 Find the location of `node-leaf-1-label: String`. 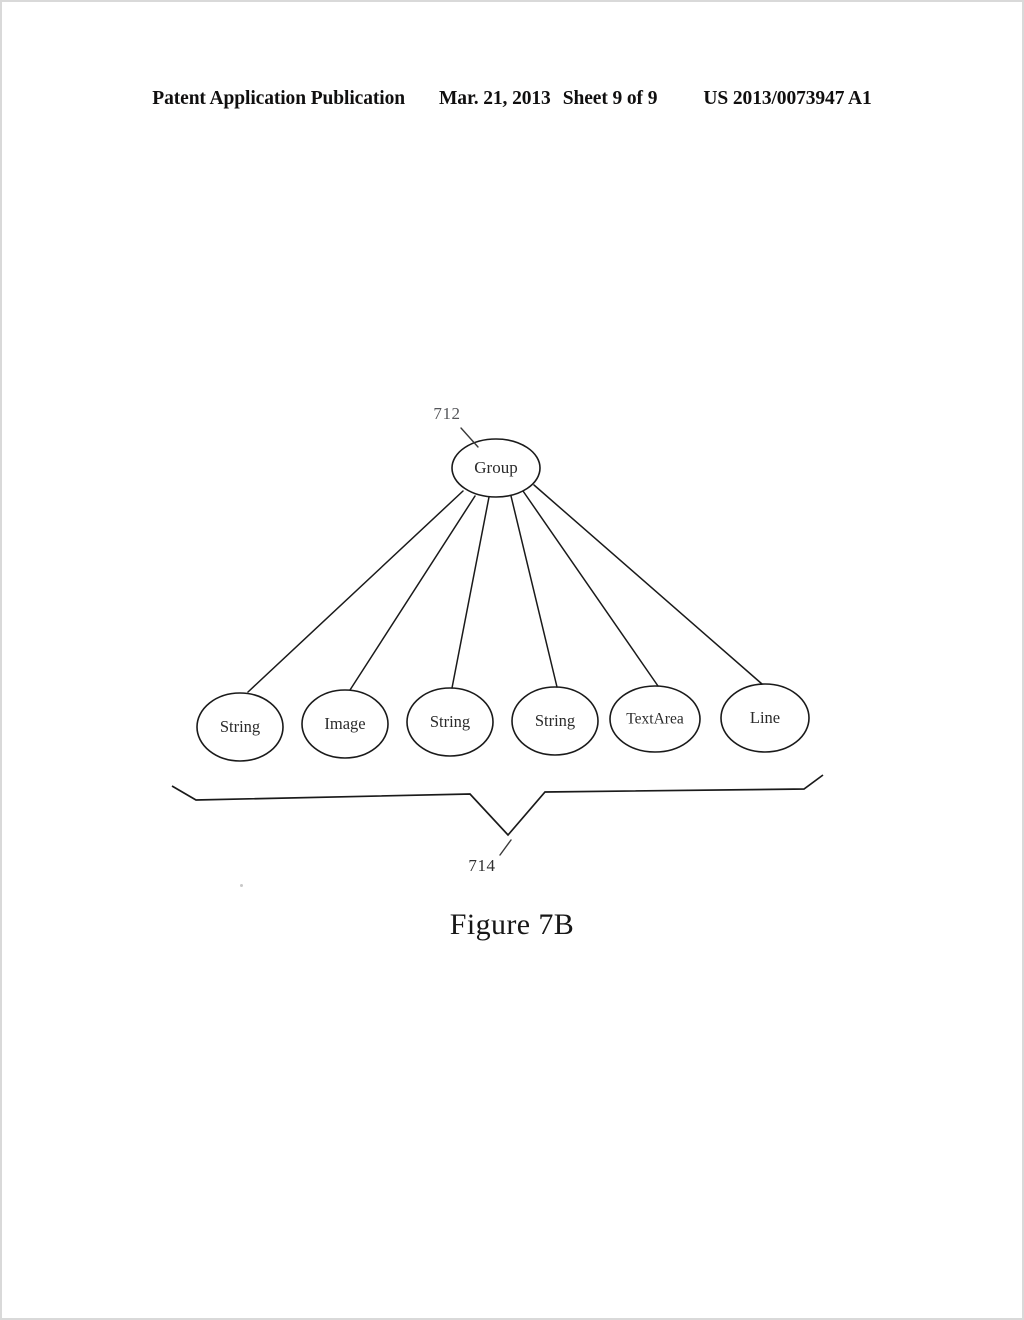

node-leaf-1-label: String is located at coordinates (240, 726).